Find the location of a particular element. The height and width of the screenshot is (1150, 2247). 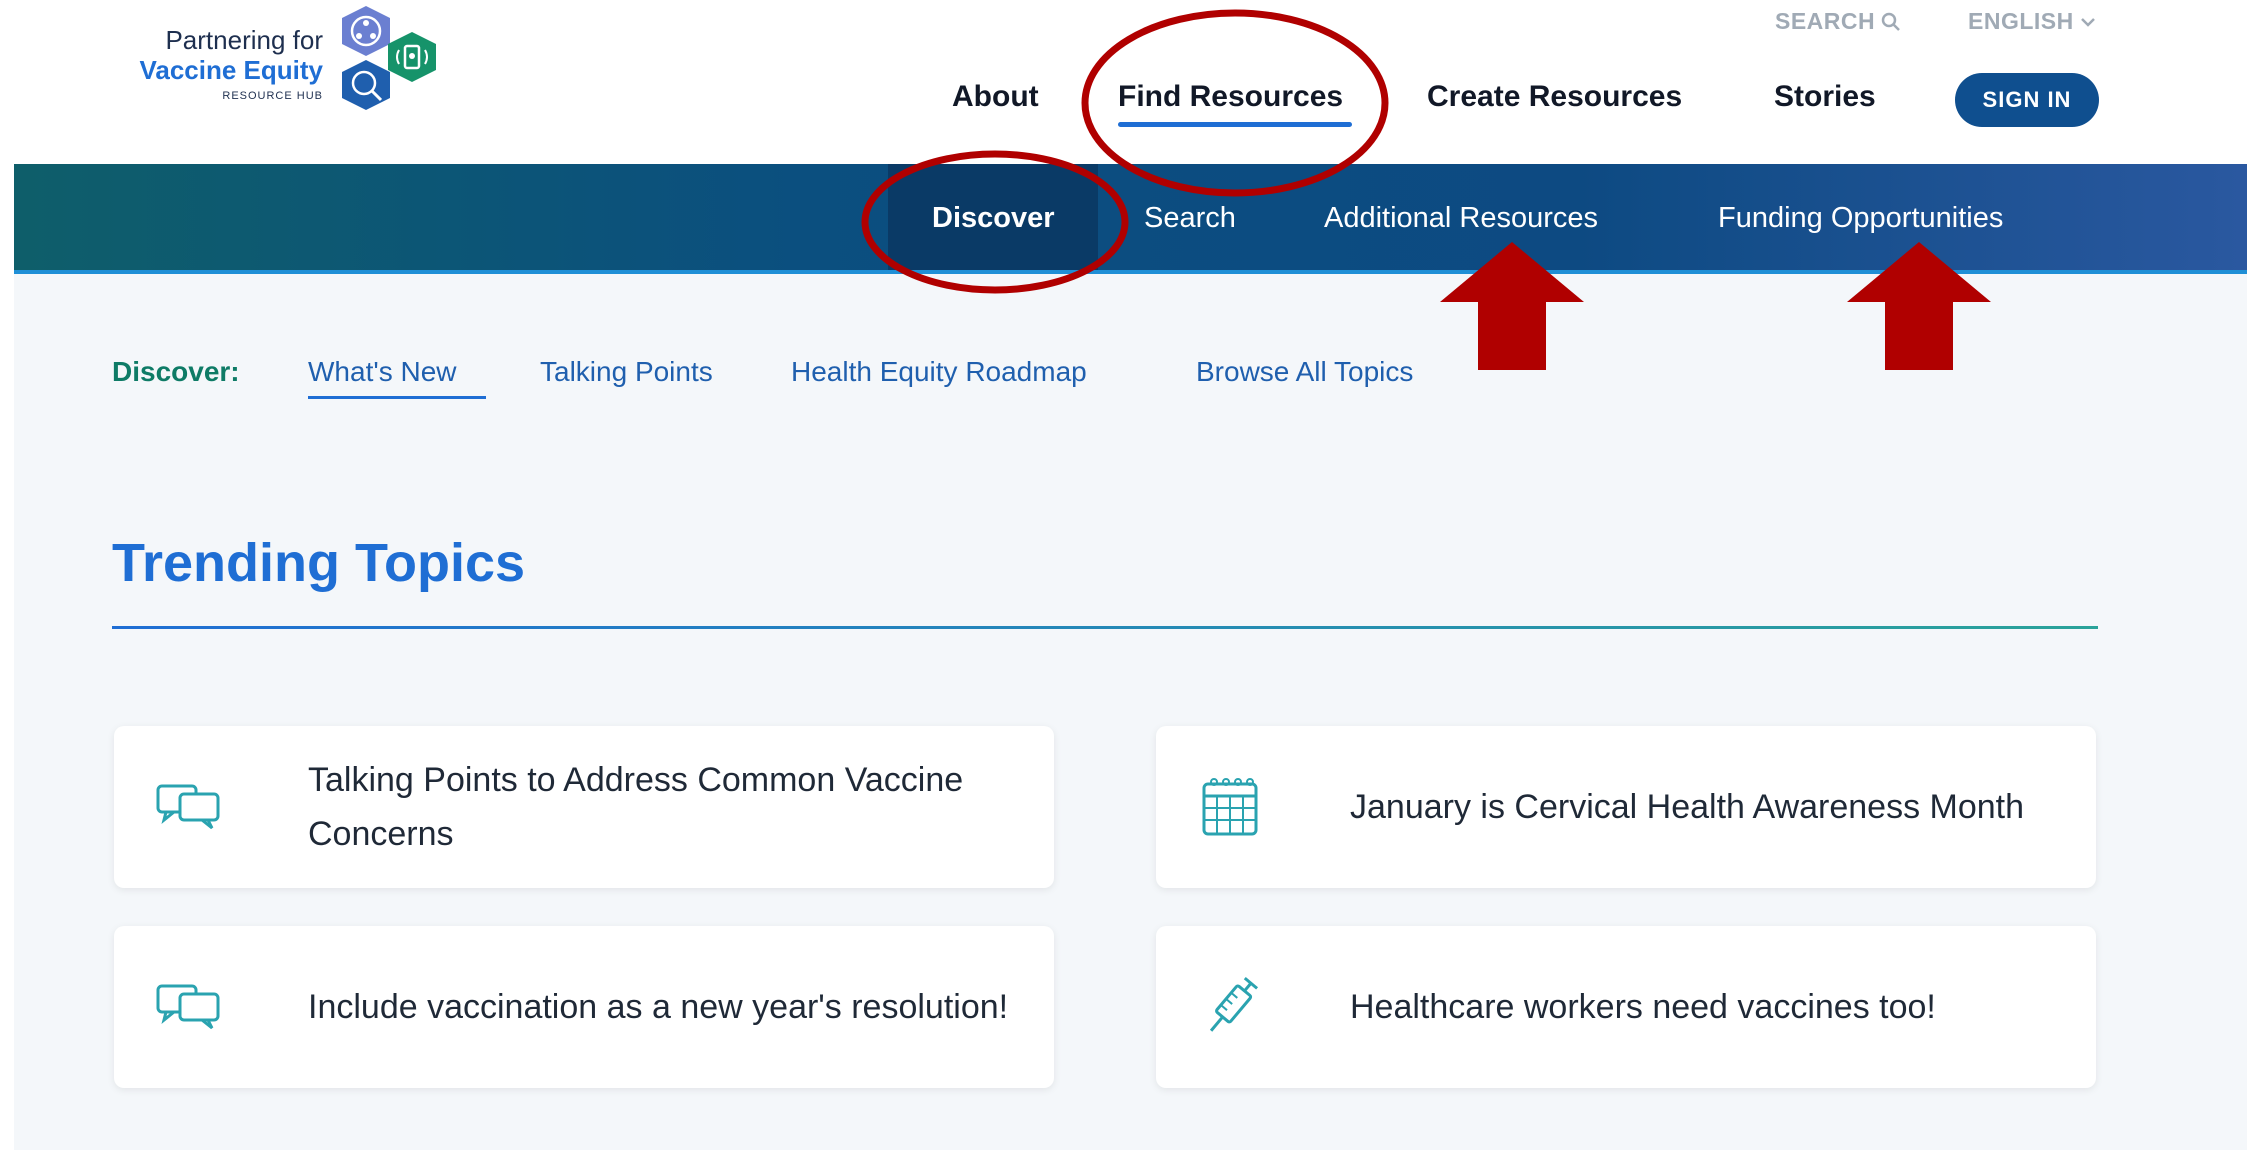

tab-browse-all-topics: Browse All Topics is located at coordinates (1304, 372).